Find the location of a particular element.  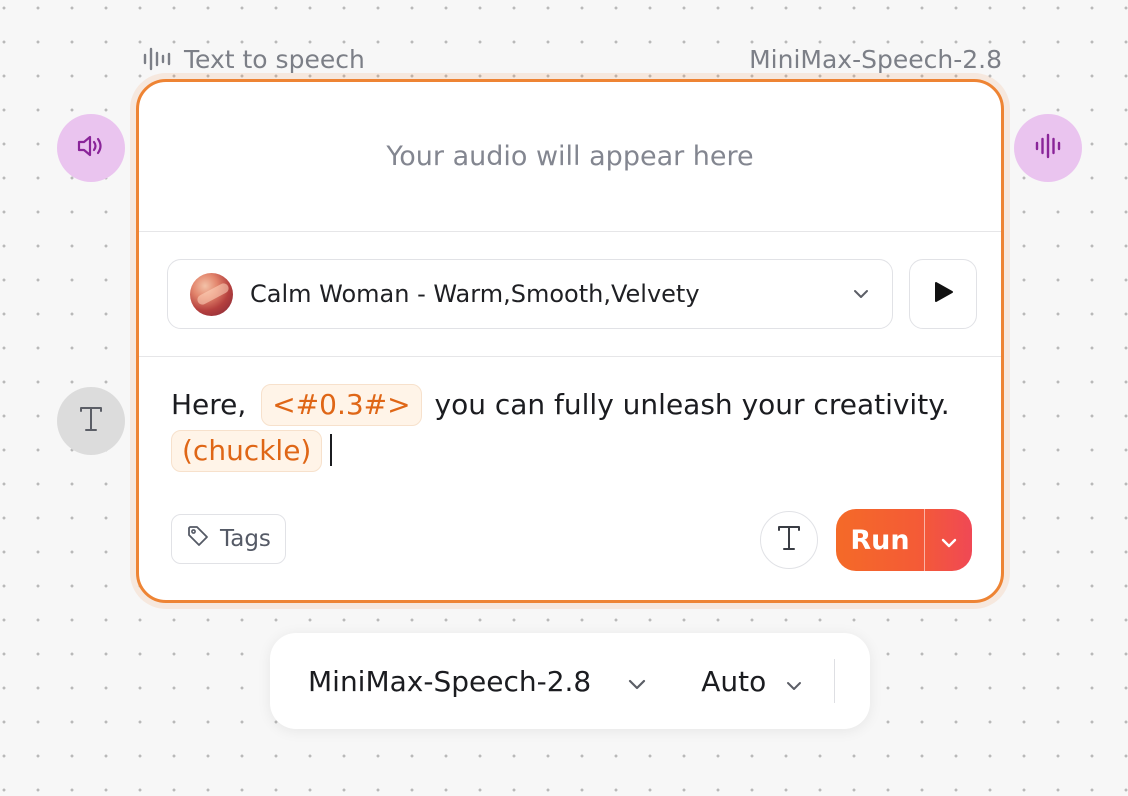

text-input-handle is located at coordinates (91, 421).